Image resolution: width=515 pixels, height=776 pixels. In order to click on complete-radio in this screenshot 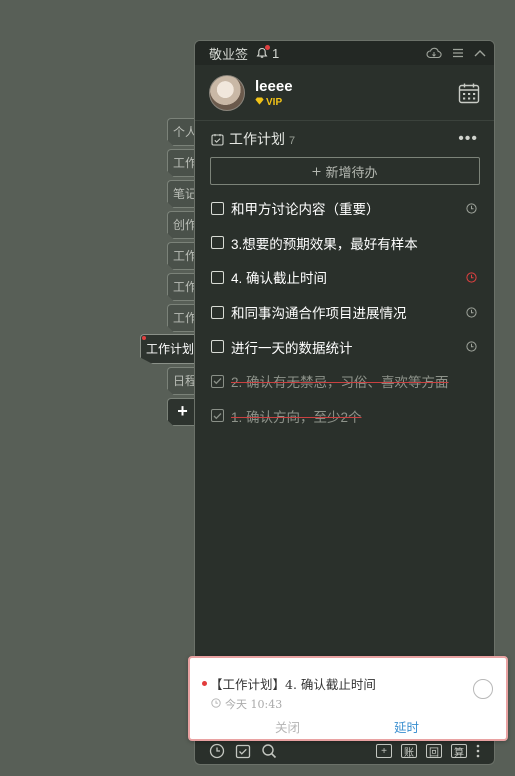, I will do `click(483, 689)`.